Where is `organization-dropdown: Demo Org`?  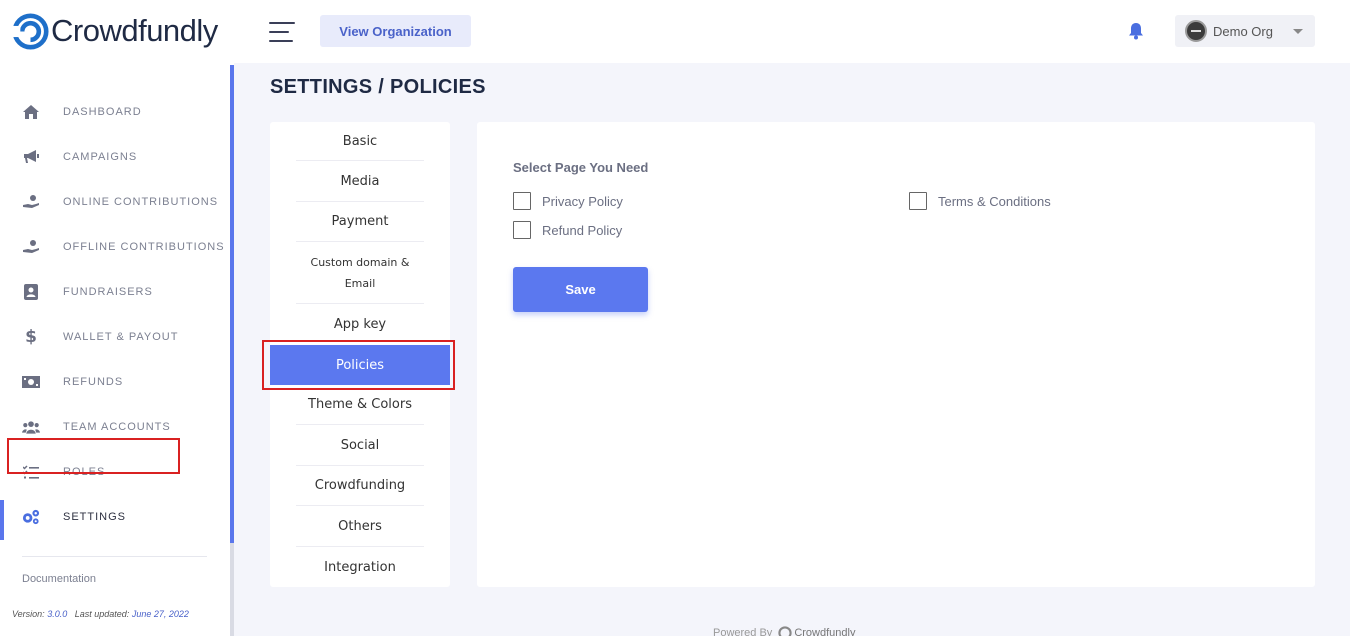 organization-dropdown: Demo Org is located at coordinates (1245, 31).